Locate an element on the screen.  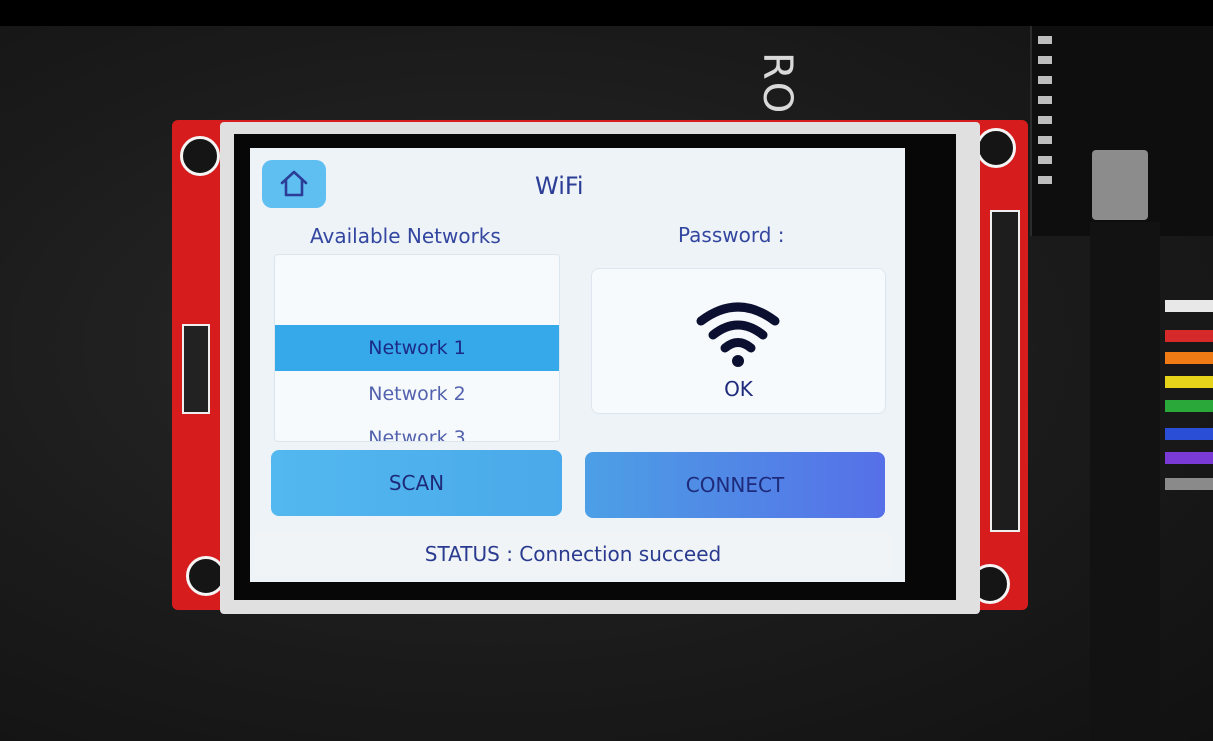
password-panel: OK is located at coordinates (738, 341).